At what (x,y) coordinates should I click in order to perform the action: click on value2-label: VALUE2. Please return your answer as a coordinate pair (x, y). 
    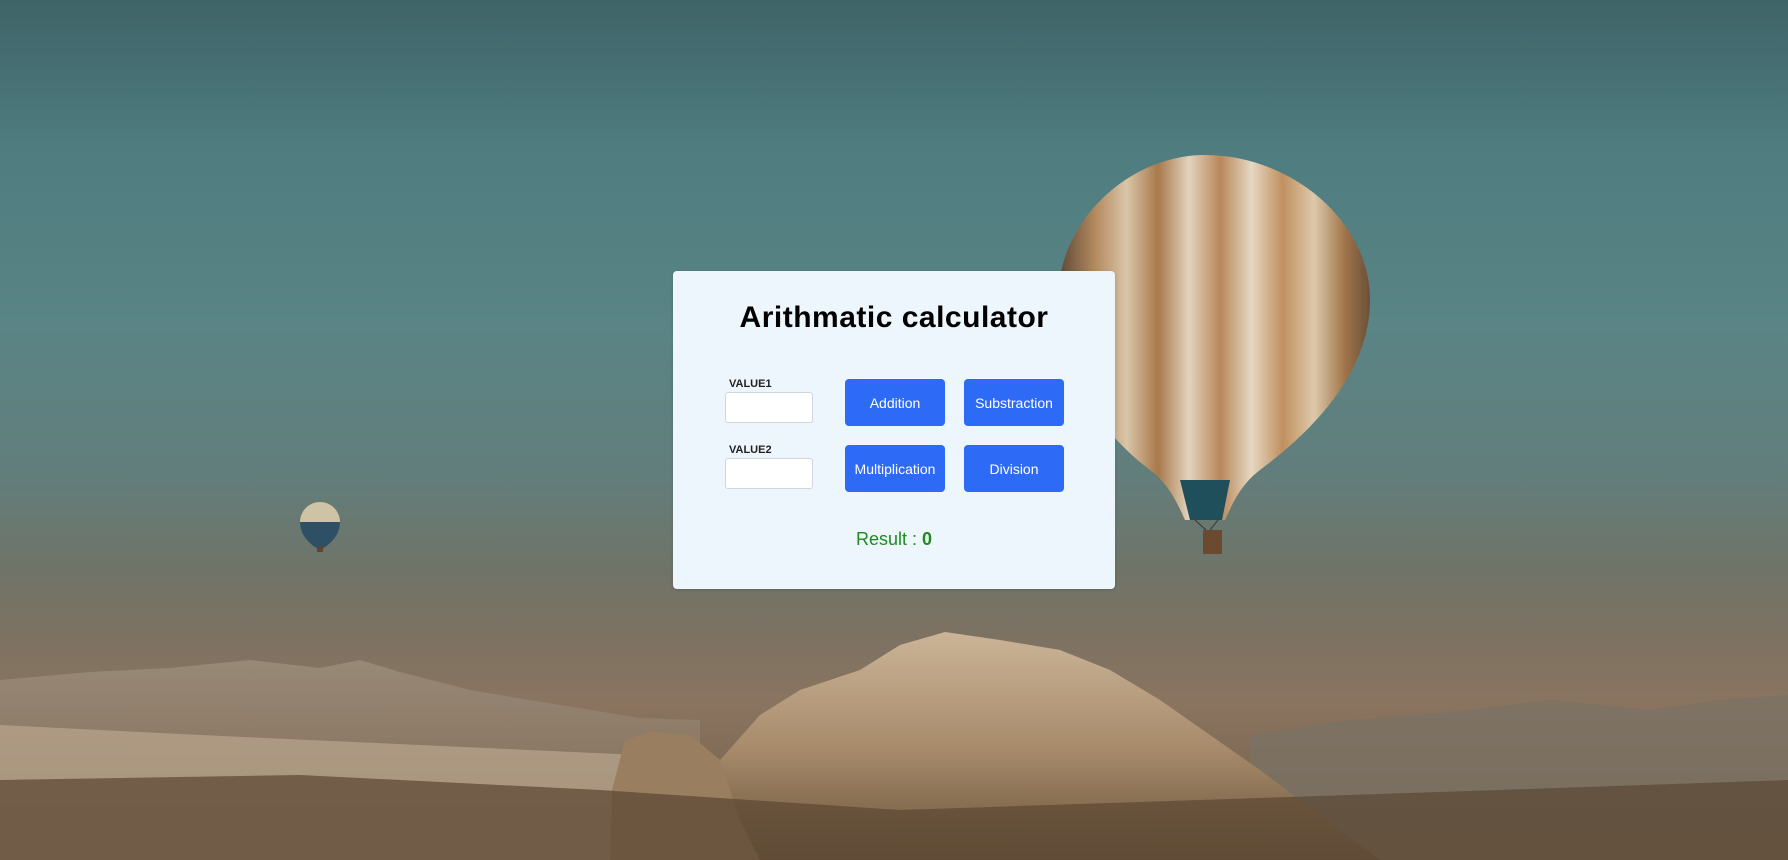
    Looking at the image, I should click on (750, 450).